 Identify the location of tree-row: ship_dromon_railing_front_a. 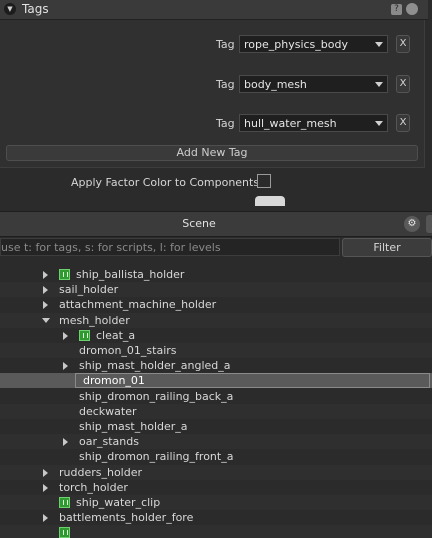
(216, 456).